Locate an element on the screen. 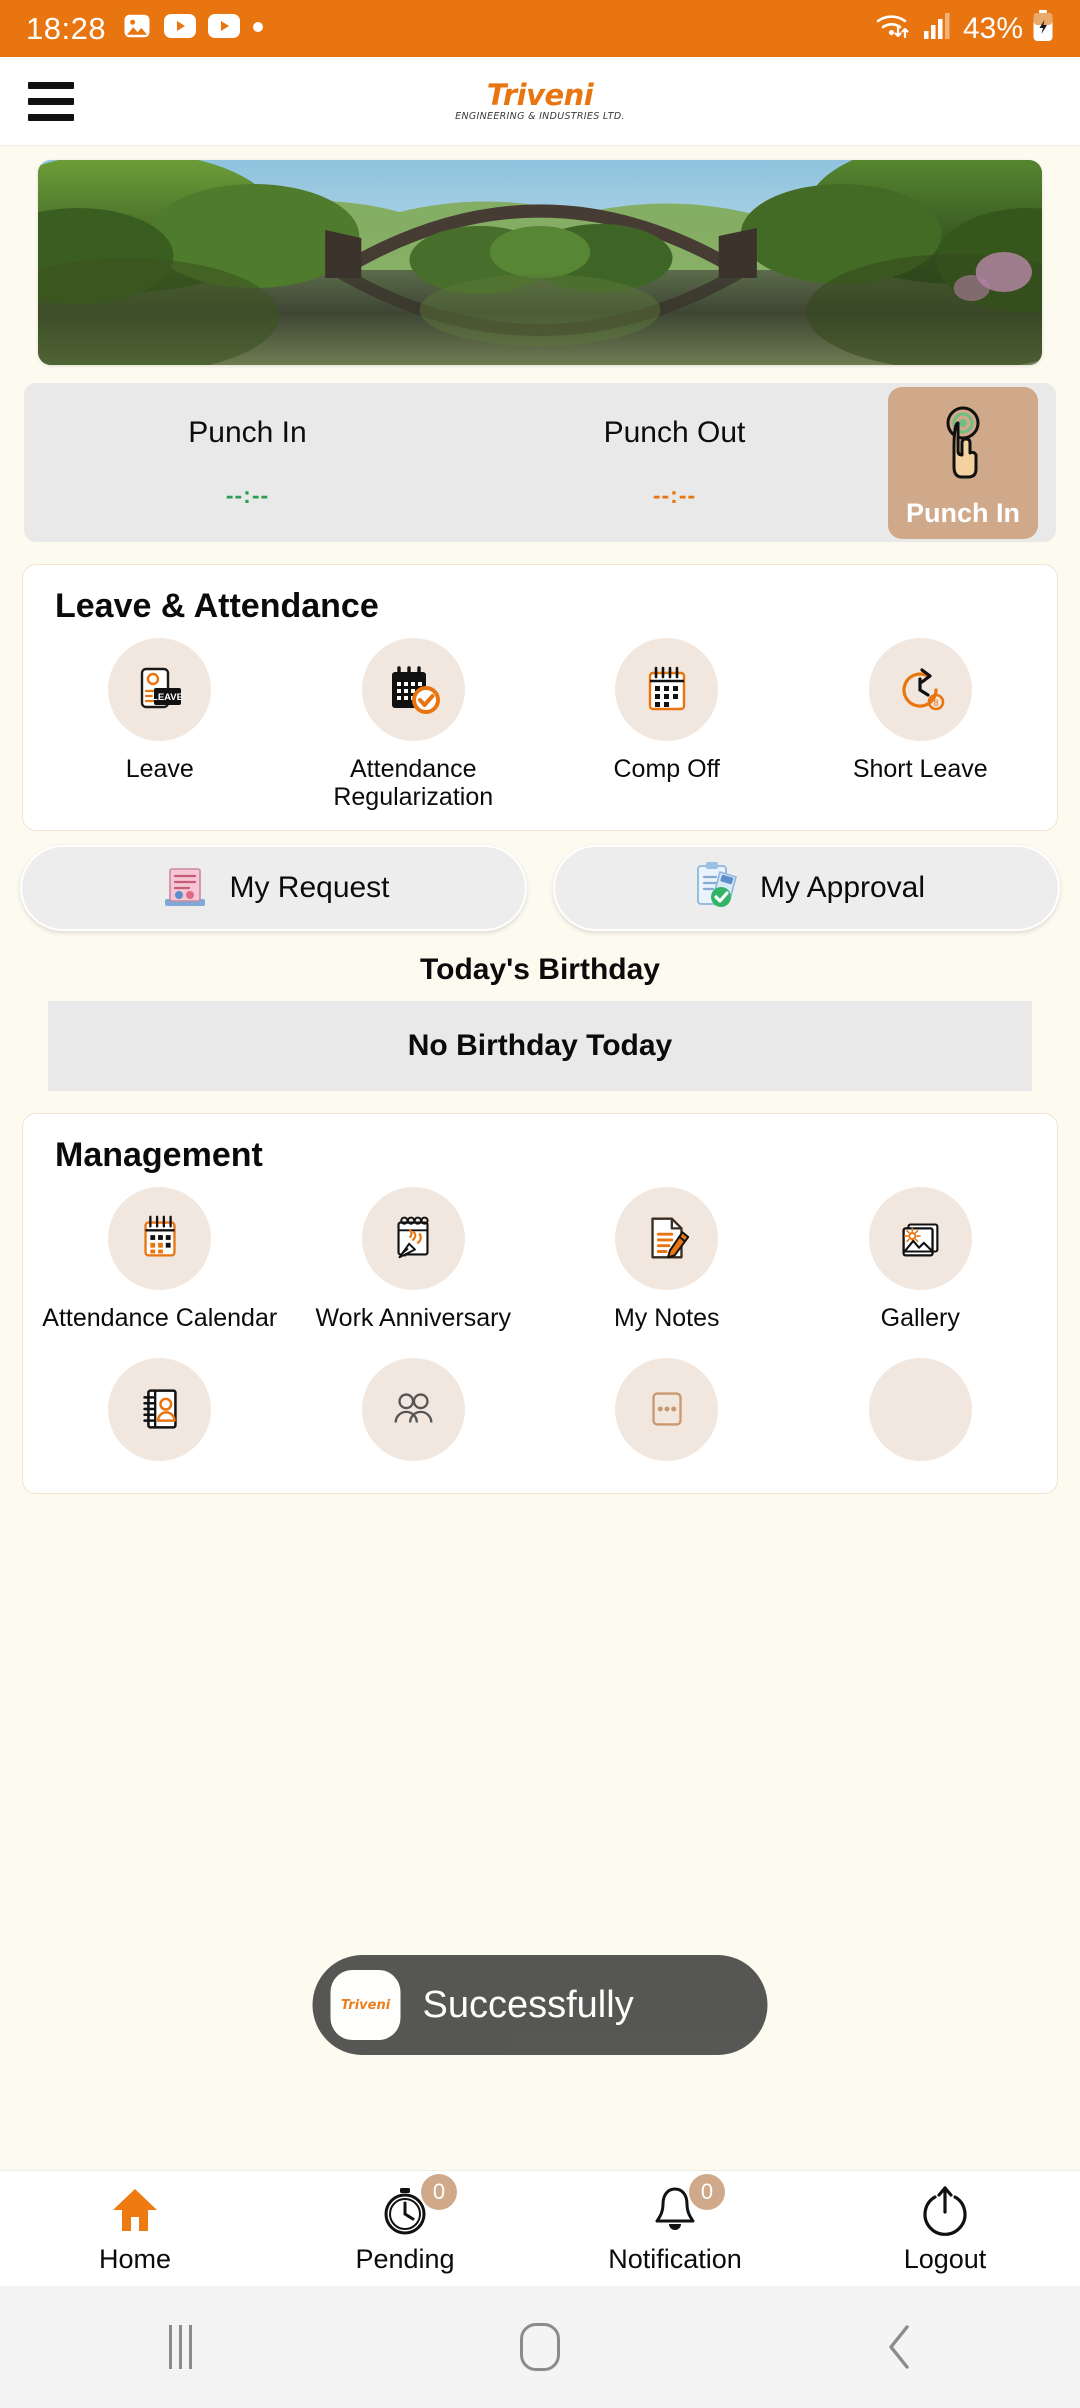  tile-blank is located at coordinates (921, 1416).